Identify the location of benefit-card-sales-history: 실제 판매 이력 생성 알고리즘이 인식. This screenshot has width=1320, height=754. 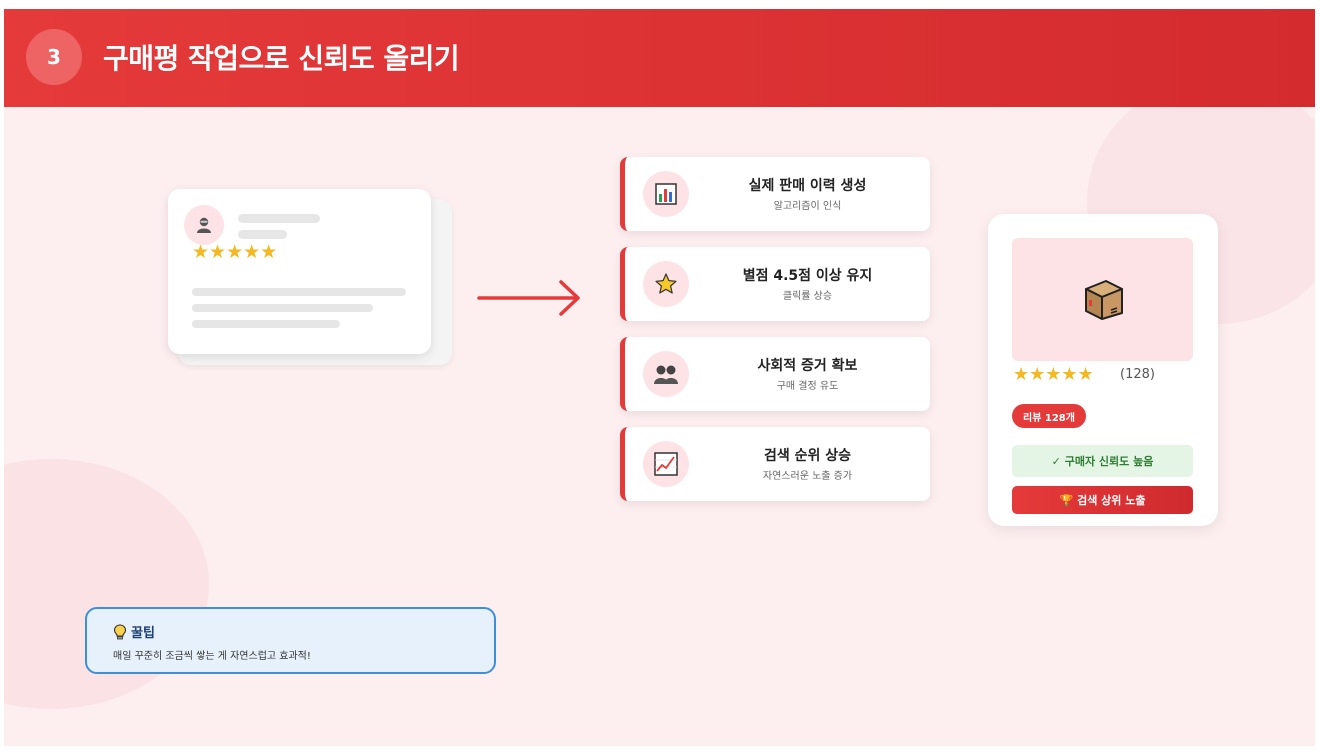
(775, 194).